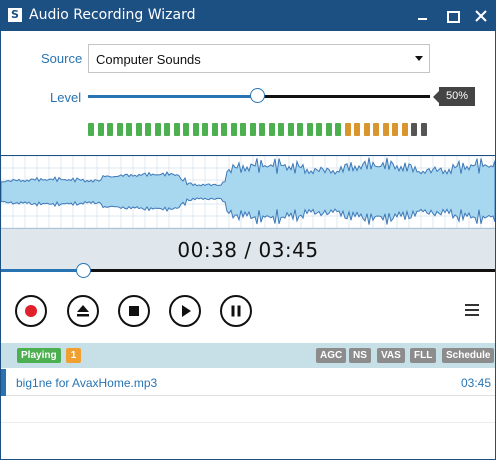 The image size is (496, 460). I want to click on play-button, so click(185, 311).